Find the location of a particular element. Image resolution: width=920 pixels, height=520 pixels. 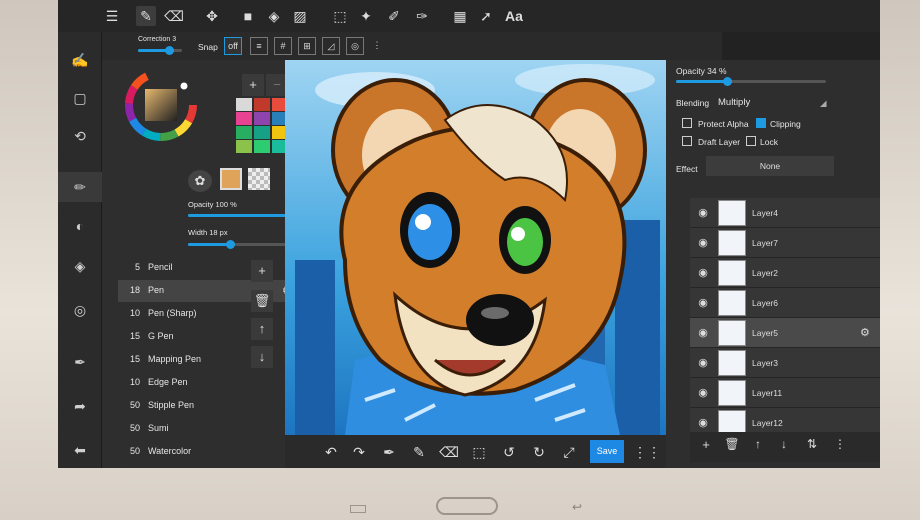

brush-panel-icon: ✏ is located at coordinates (80, 187).